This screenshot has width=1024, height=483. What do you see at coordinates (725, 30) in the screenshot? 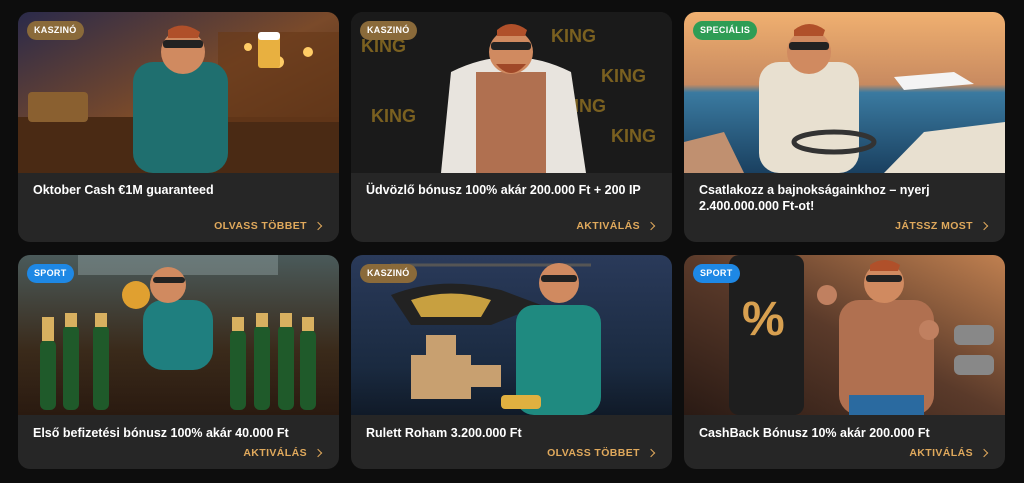
I see `category-badge: SPECIÁLIS` at bounding box center [725, 30].